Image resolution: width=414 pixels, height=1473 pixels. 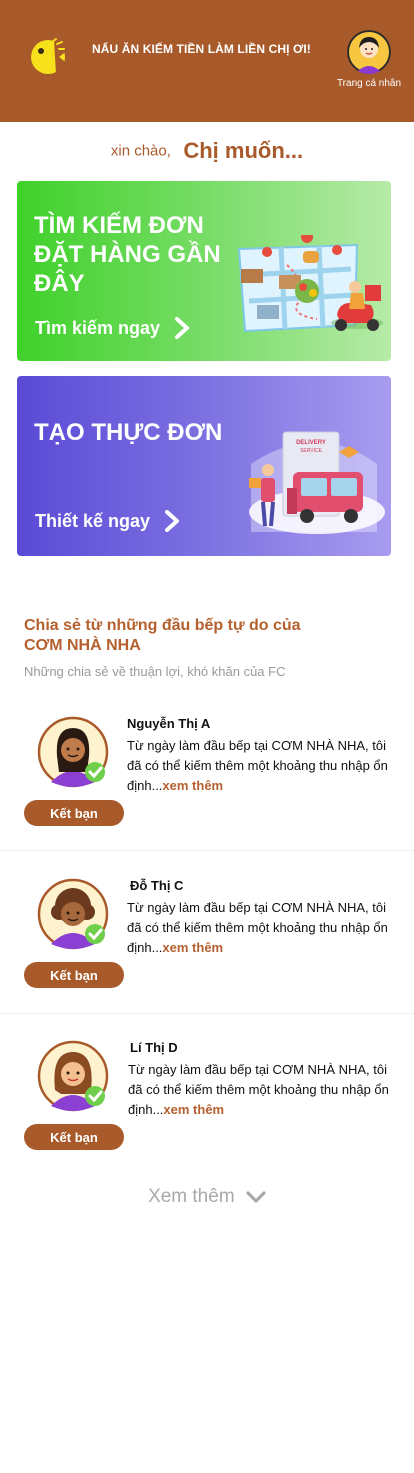 What do you see at coordinates (169, 723) in the screenshot?
I see `chef-name: Nguyễn Thị A` at bounding box center [169, 723].